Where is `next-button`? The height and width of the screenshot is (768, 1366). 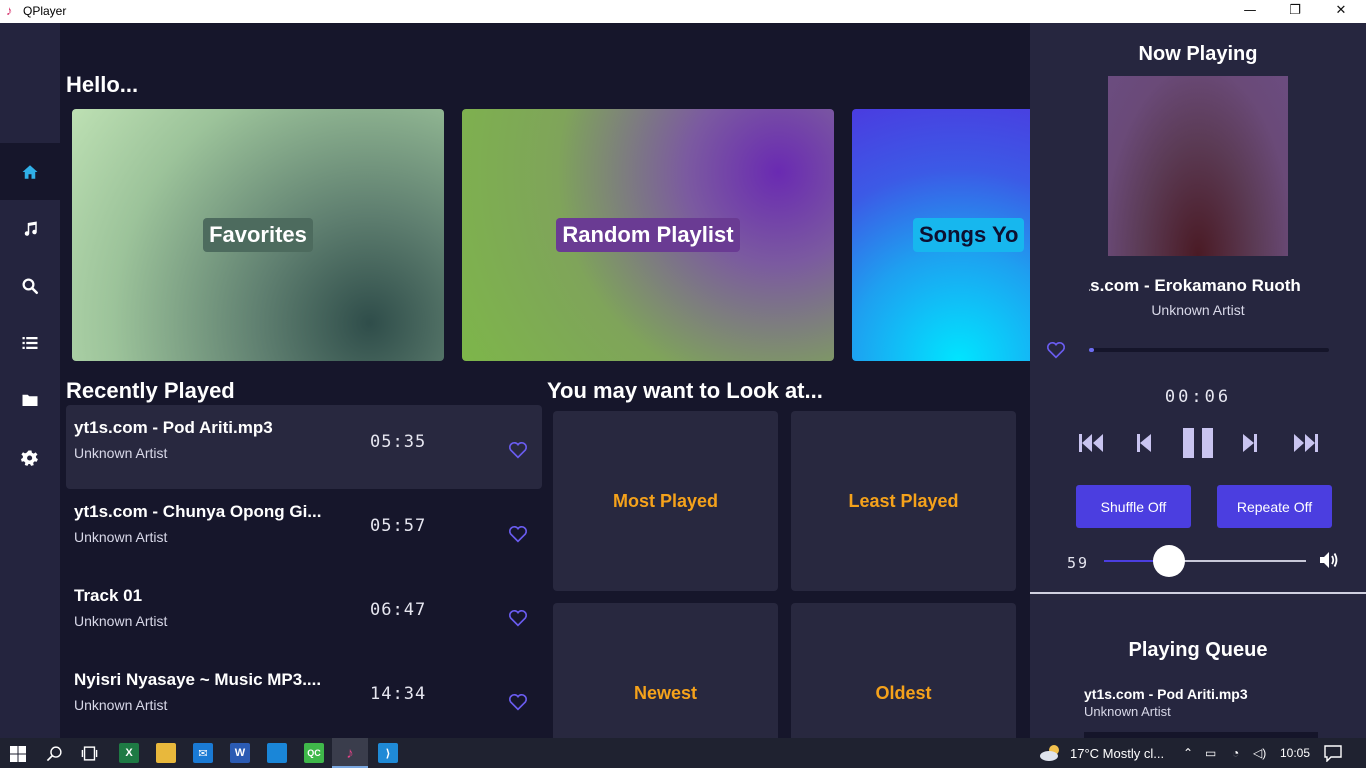
next-button is located at coordinates (1250, 443).